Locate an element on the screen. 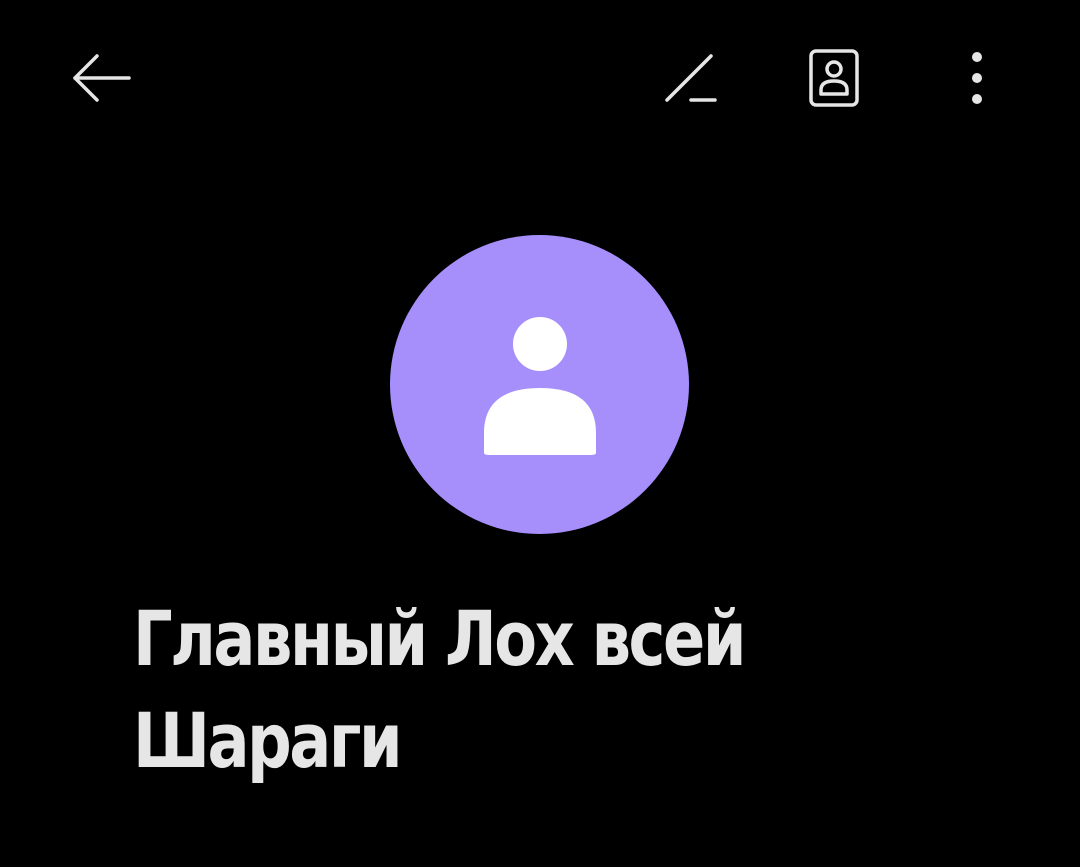 The image size is (1080, 867). more-options-button is located at coordinates (977, 78).